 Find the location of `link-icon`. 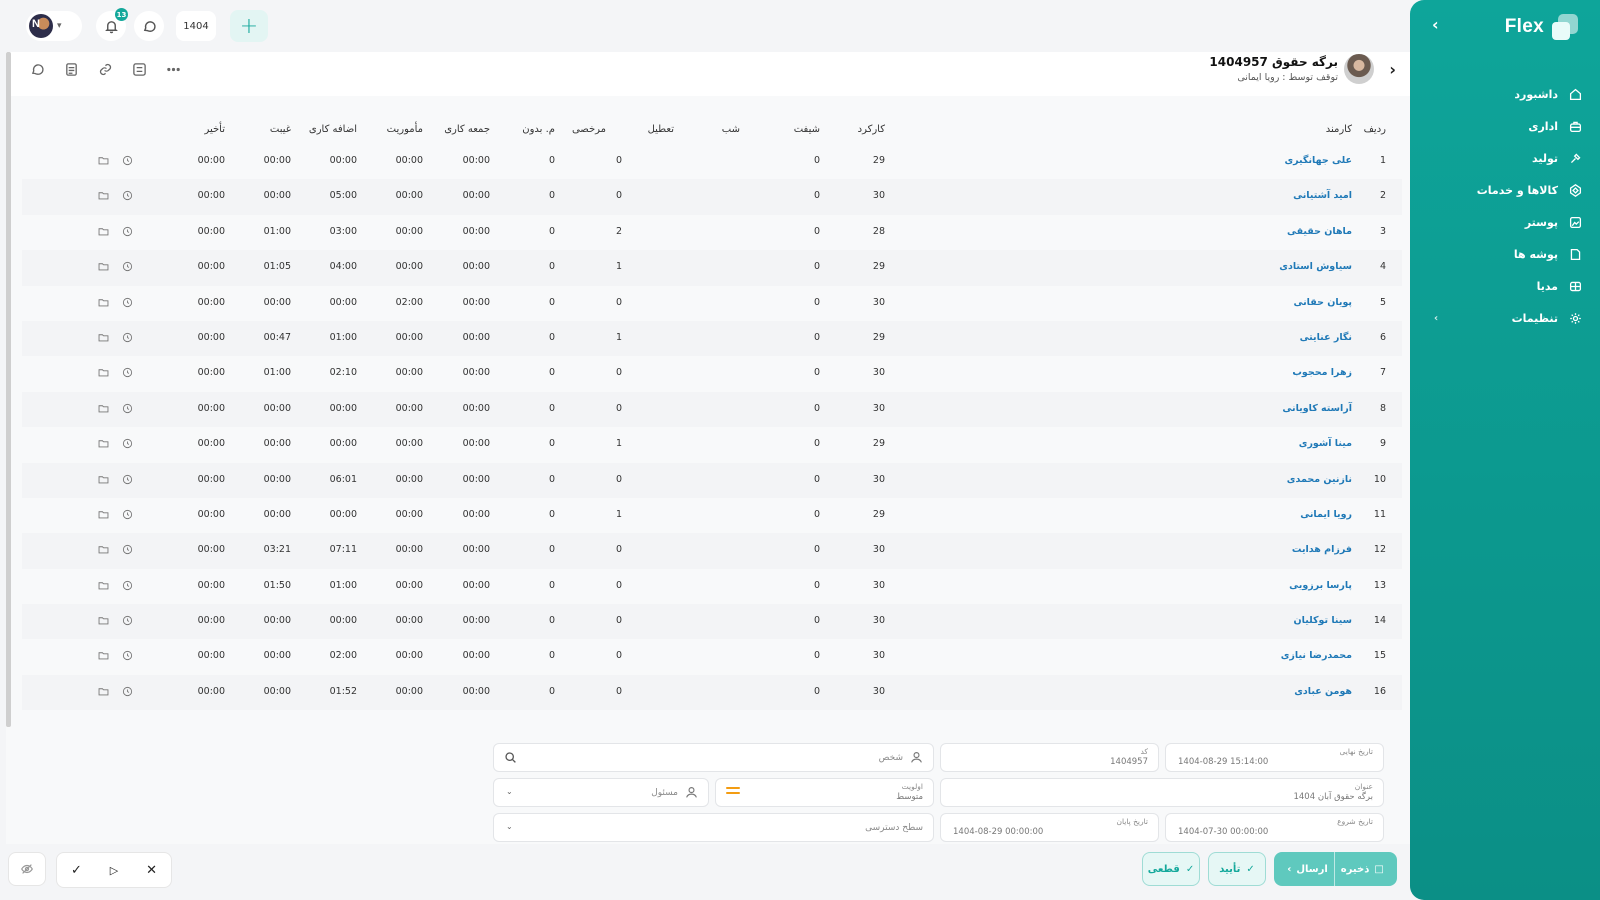

link-icon is located at coordinates (105, 69).